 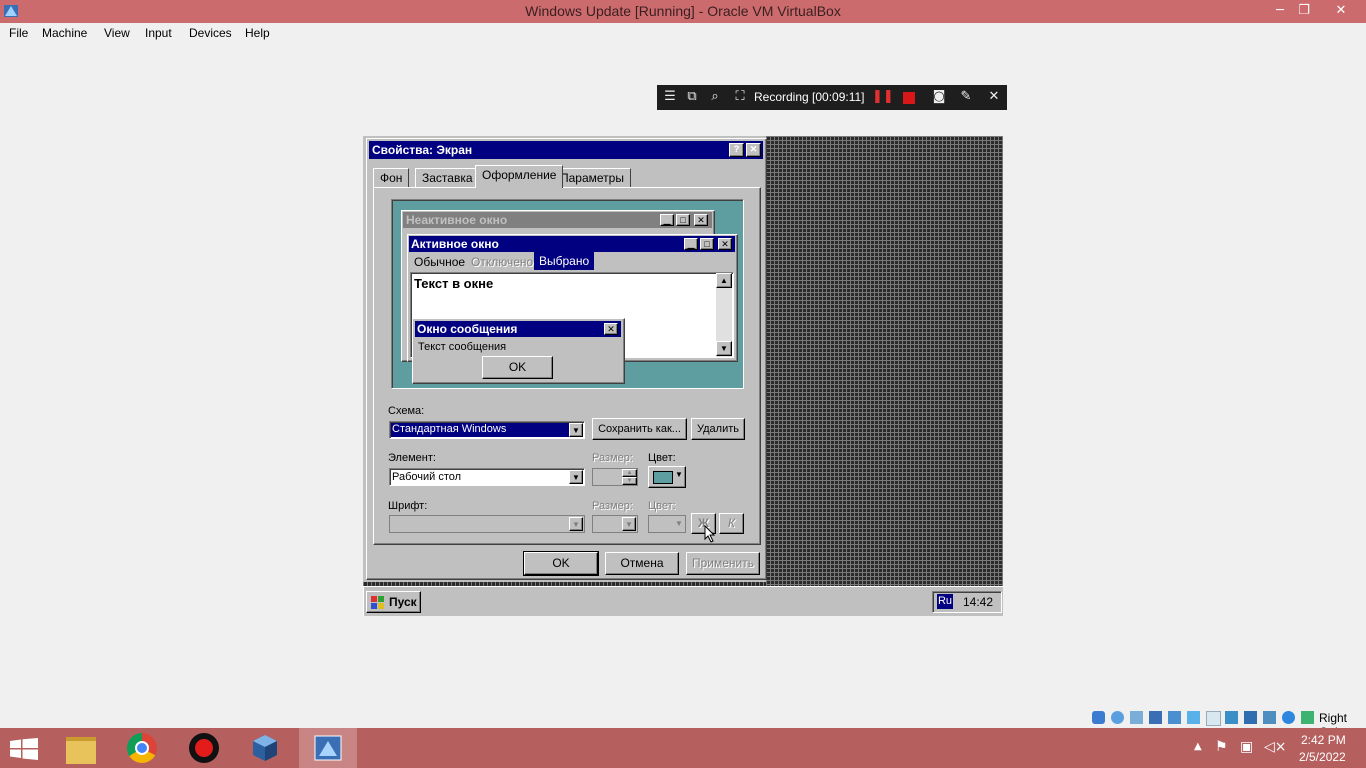 What do you see at coordinates (412, 458) in the screenshot?
I see `element-label: Элемент:` at bounding box center [412, 458].